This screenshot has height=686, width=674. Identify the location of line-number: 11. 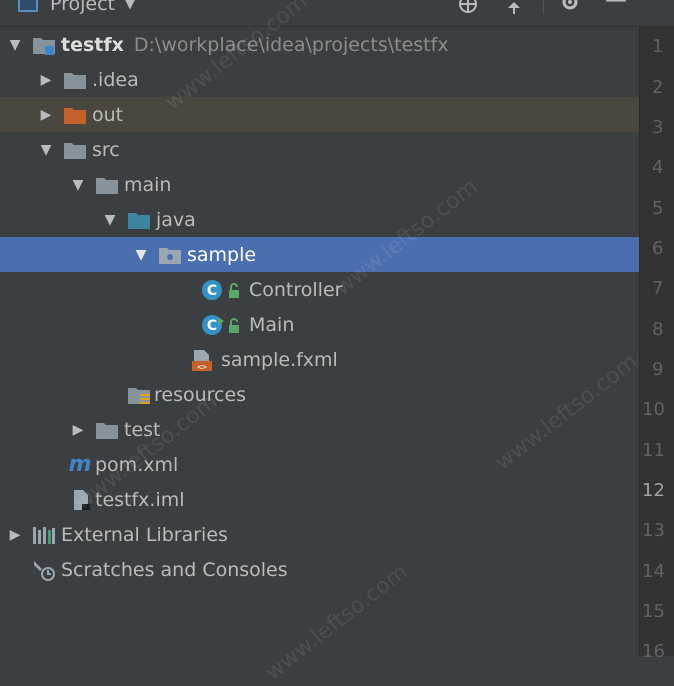
(653, 450).